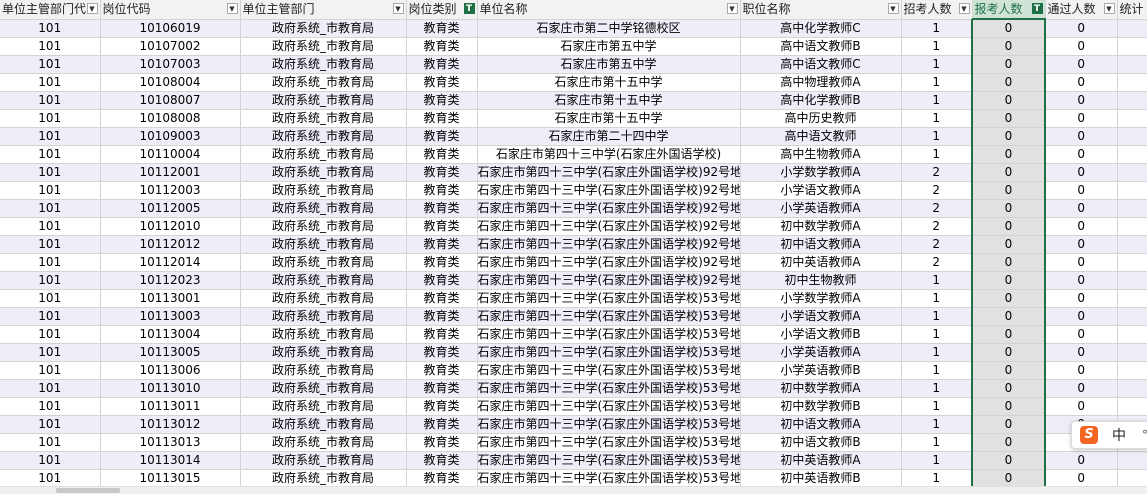 The image size is (1147, 494). I want to click on table-cell: 石家庄市第四十三中学(石家庄外国语学校), so click(608, 155).